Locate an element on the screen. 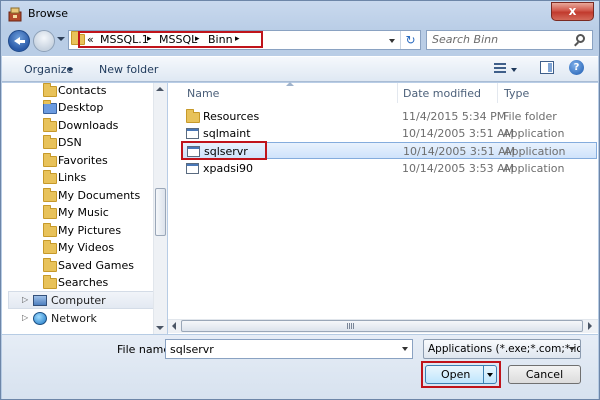  nav-item-contacts: Contacts is located at coordinates (76, 90).